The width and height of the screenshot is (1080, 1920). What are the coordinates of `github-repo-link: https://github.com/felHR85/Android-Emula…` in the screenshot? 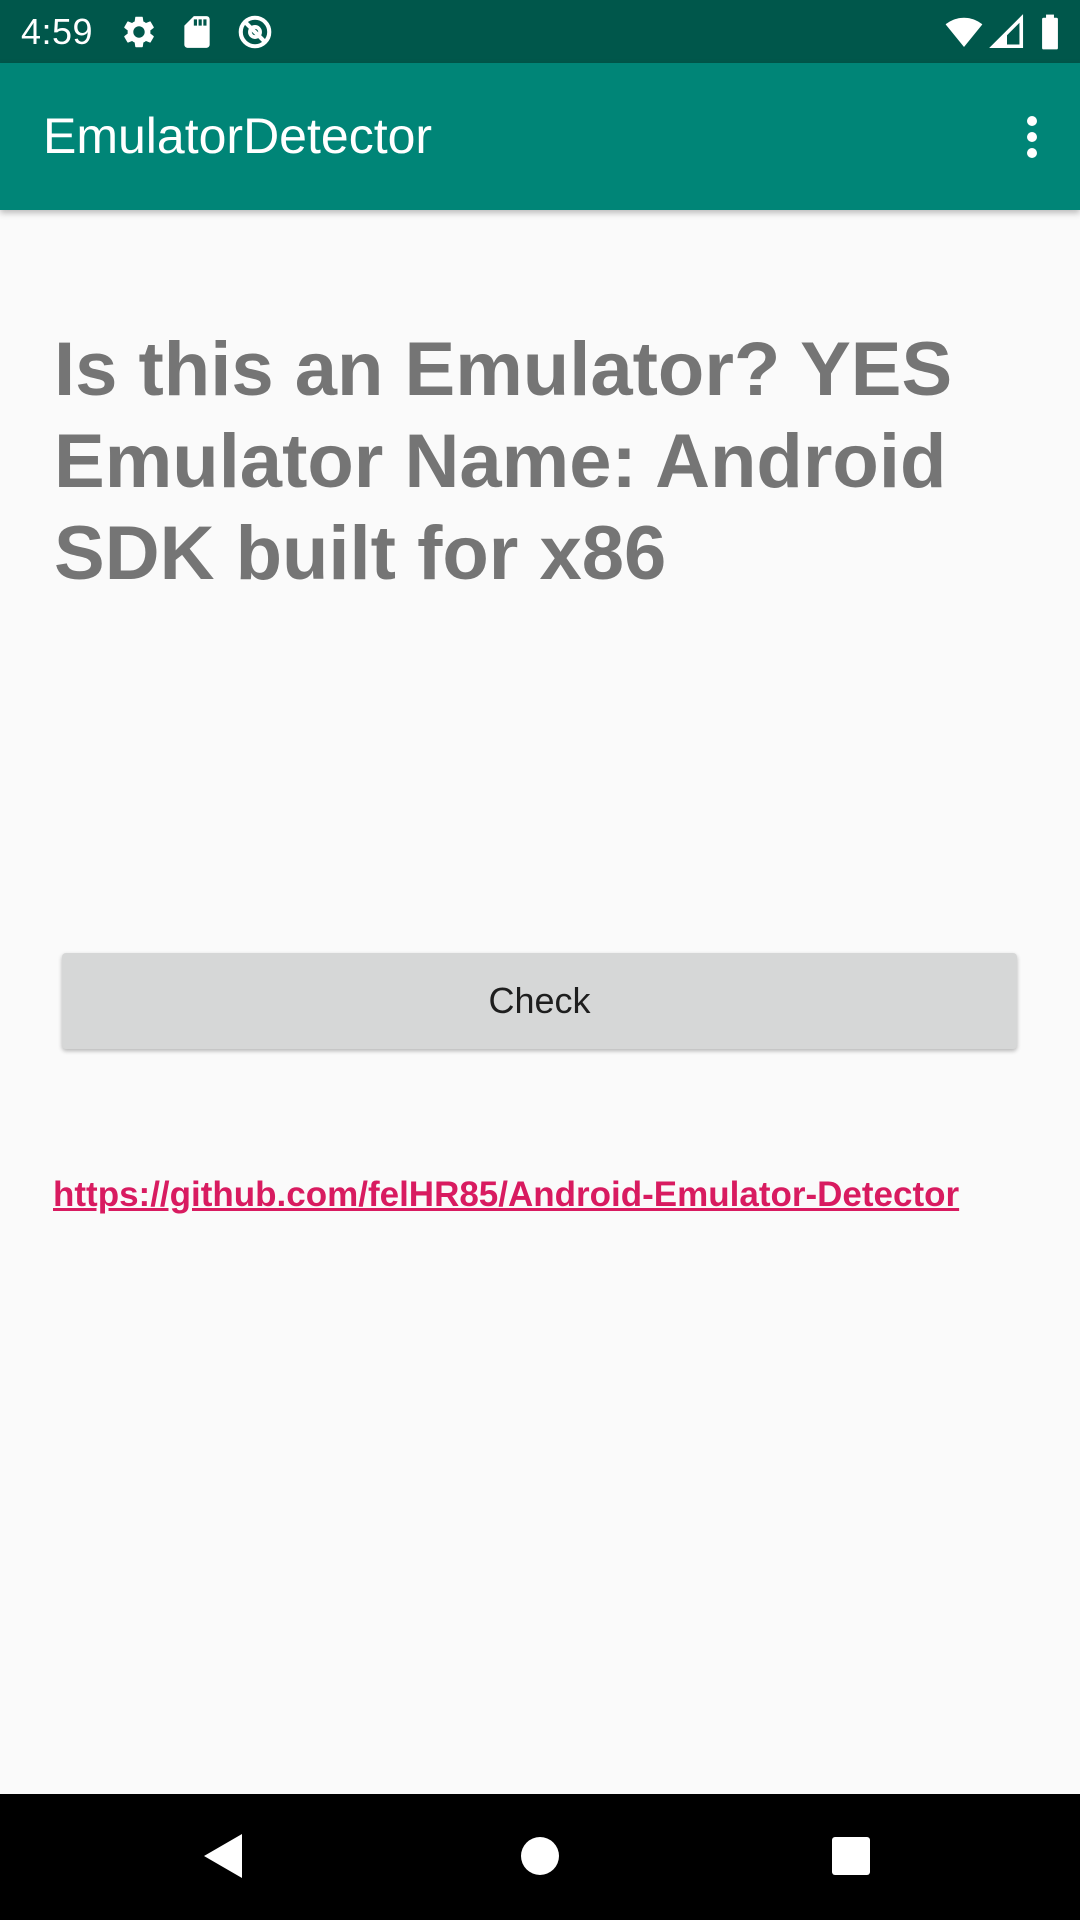 It's located at (506, 1195).